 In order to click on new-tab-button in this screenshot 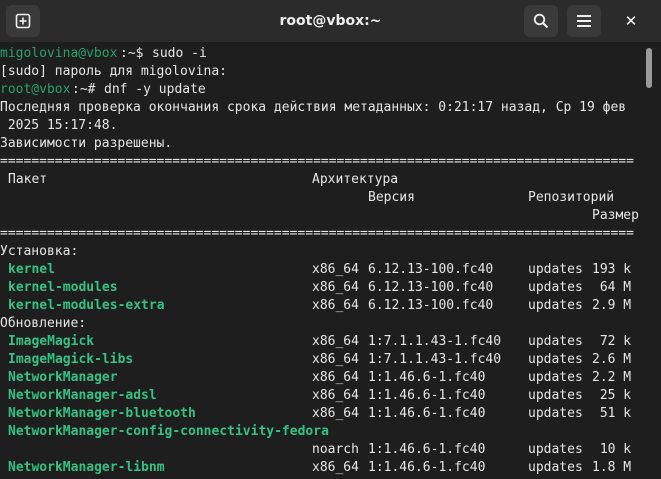, I will do `click(23, 21)`.